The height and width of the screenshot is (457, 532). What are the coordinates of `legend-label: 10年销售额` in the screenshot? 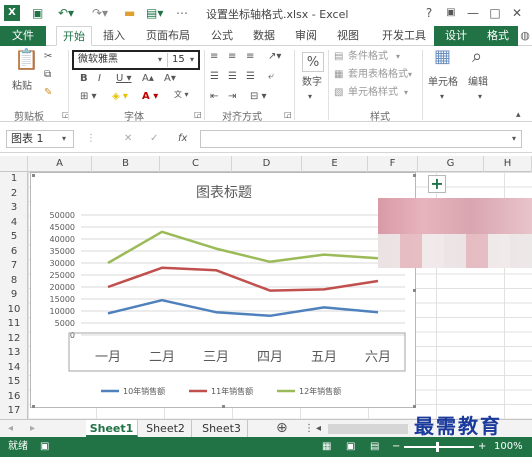 It's located at (144, 391).